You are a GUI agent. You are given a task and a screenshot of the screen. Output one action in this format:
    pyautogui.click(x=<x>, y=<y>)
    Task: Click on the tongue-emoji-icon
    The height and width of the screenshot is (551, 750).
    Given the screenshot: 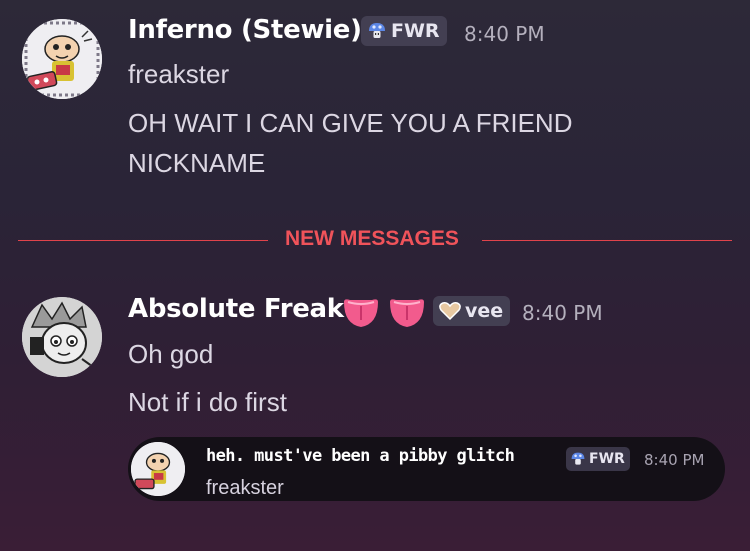 What is the action you would take?
    pyautogui.click(x=384, y=313)
    